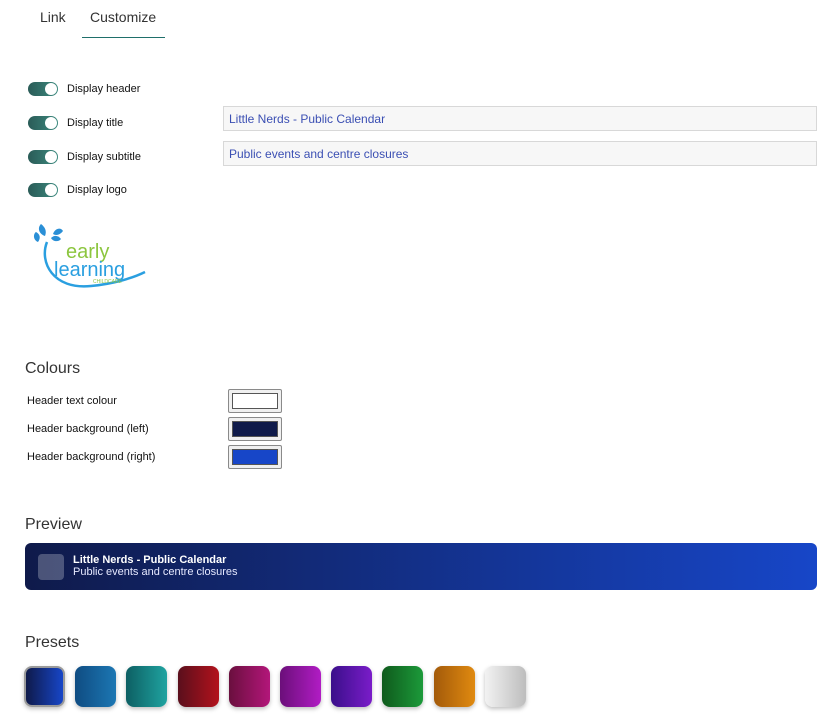  What do you see at coordinates (88, 429) in the screenshot?
I see `header-bg-left-label: Header background (left)` at bounding box center [88, 429].